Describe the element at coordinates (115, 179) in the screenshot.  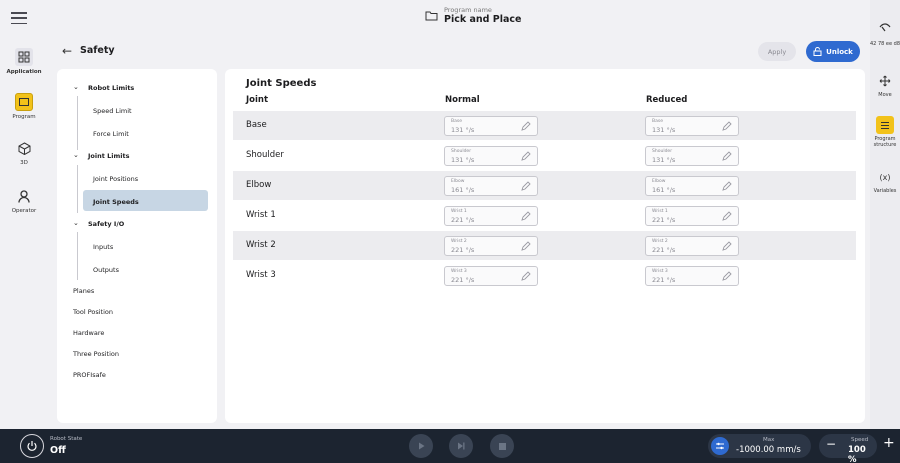
I see `nav-joint-positions: Joint Positions` at that location.